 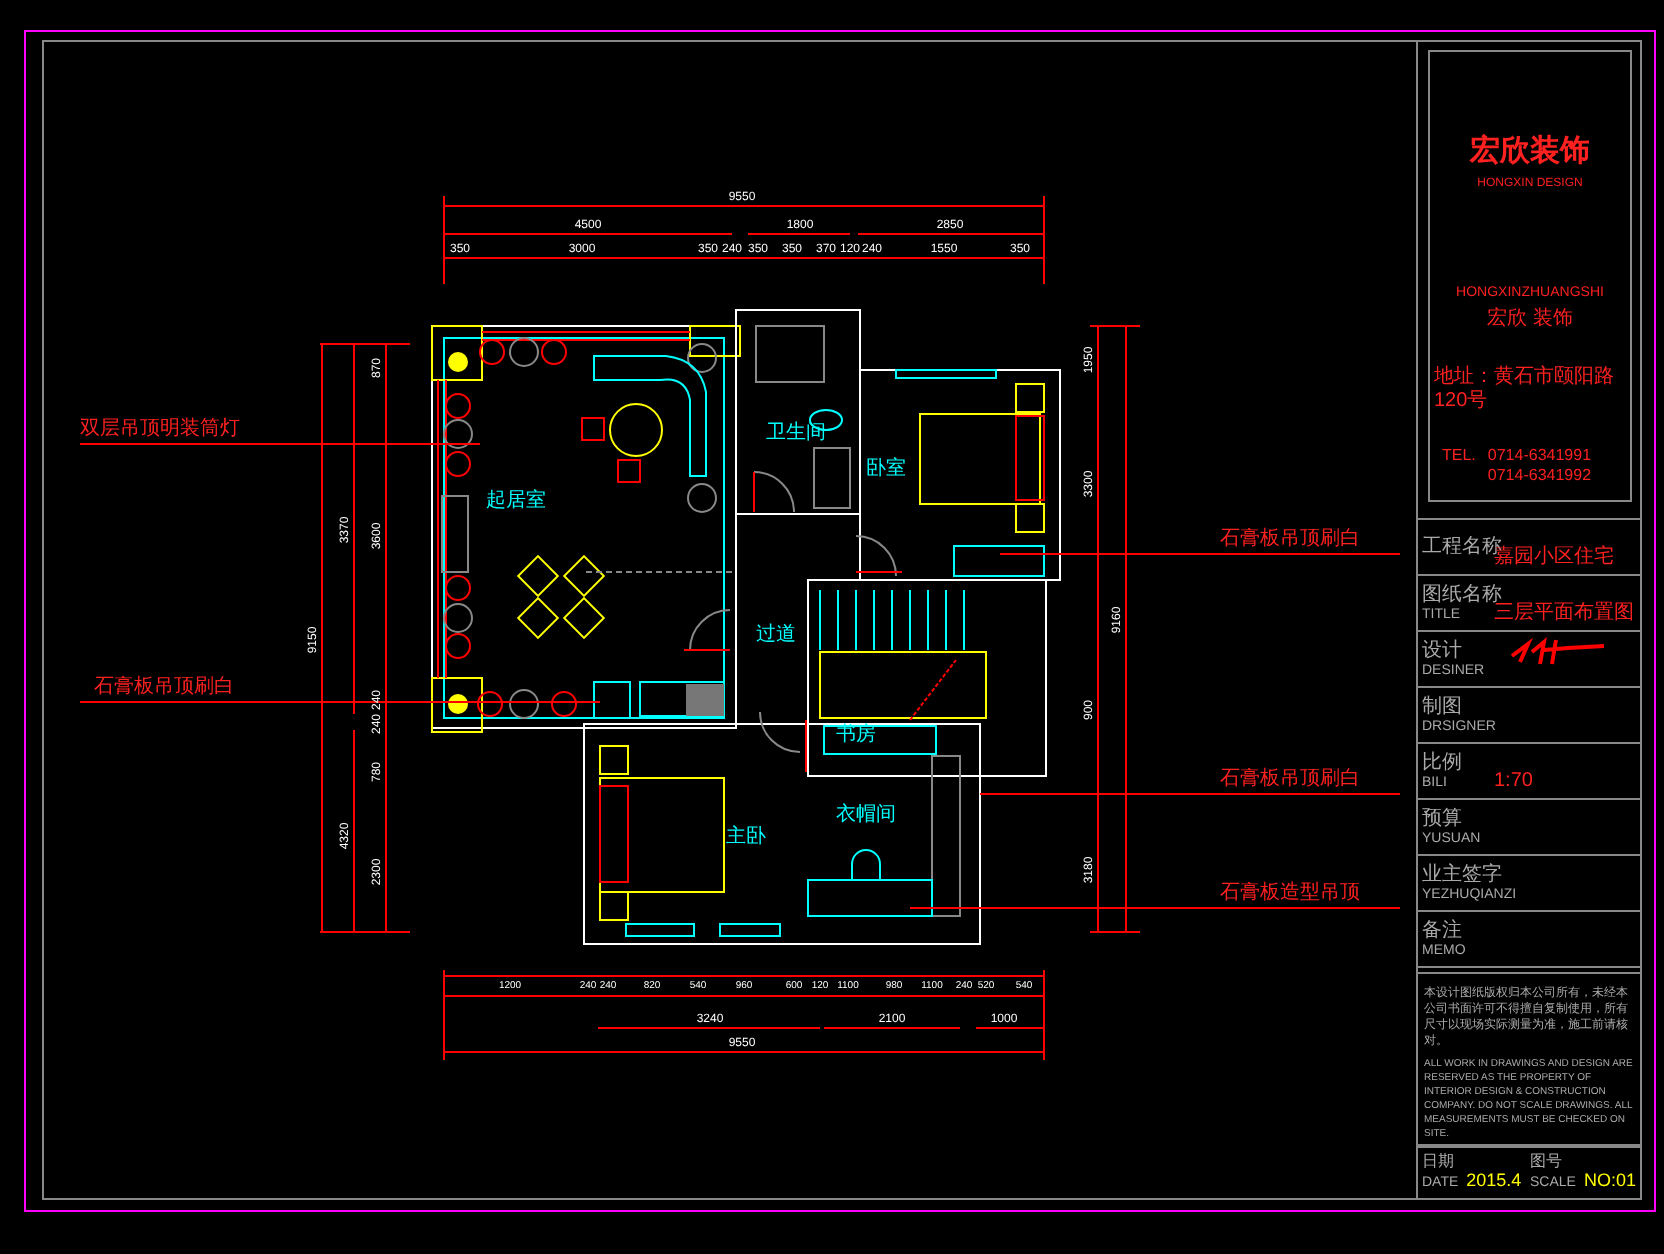 What do you see at coordinates (1459, 457) in the screenshot?
I see `tel-label: TEL.` at bounding box center [1459, 457].